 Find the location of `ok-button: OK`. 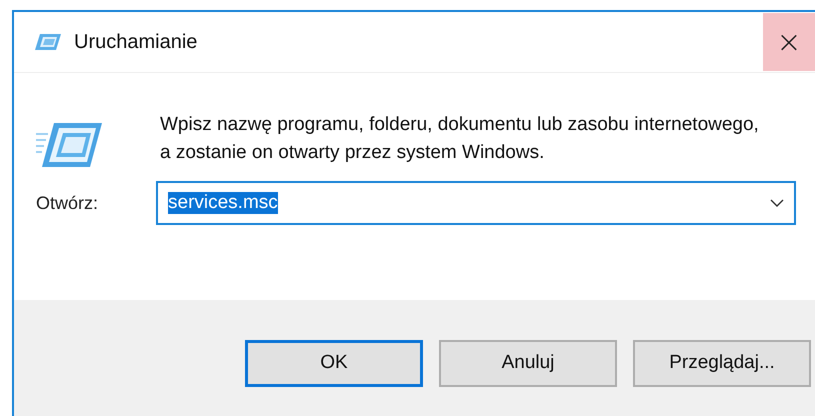

ok-button: OK is located at coordinates (334, 363).